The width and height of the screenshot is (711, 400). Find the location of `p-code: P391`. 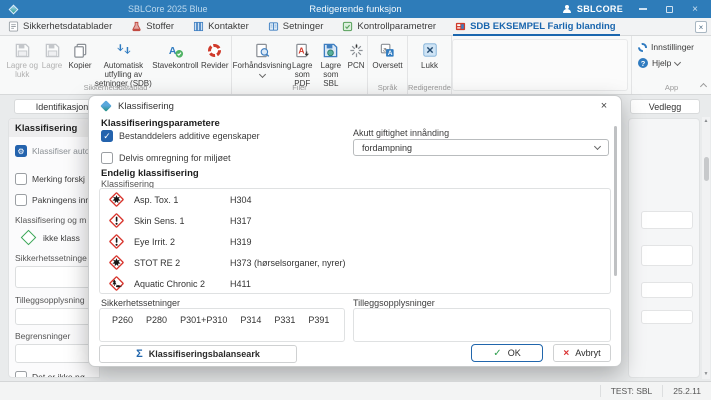

p-code: P391 is located at coordinates (318, 328).